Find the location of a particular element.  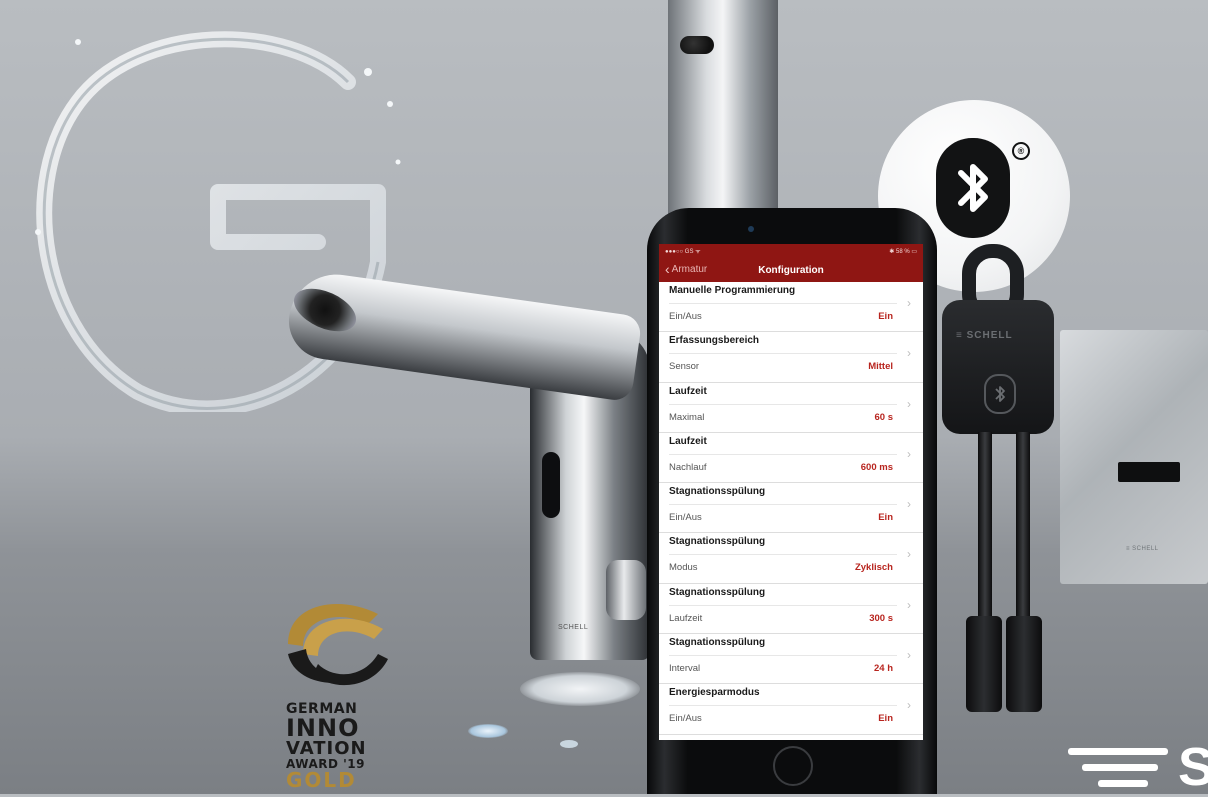

plate-brand: ≡ SCHELL is located at coordinates (1142, 549).